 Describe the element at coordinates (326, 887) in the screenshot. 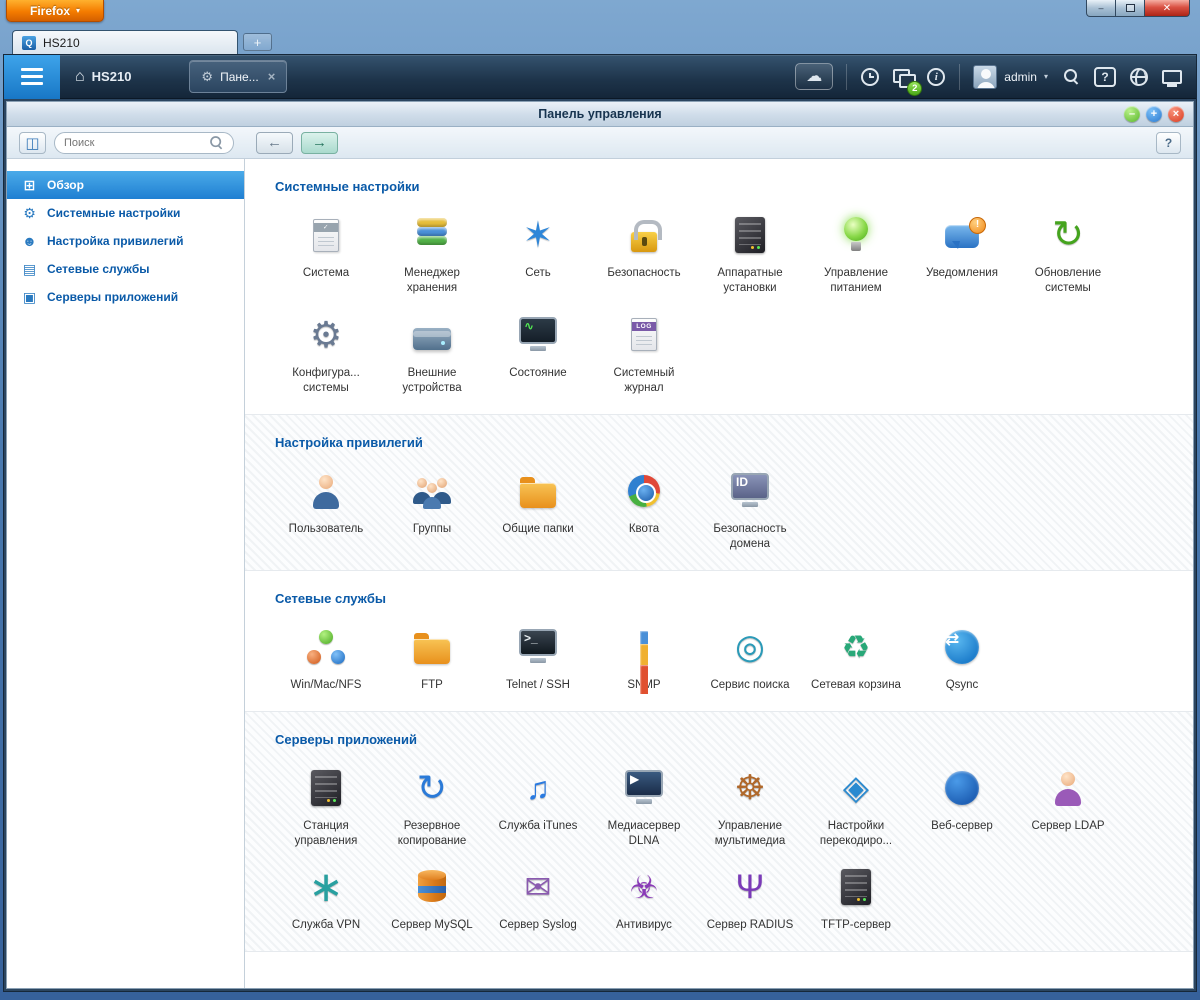

I see `vpn-service-icon: ∗` at that location.